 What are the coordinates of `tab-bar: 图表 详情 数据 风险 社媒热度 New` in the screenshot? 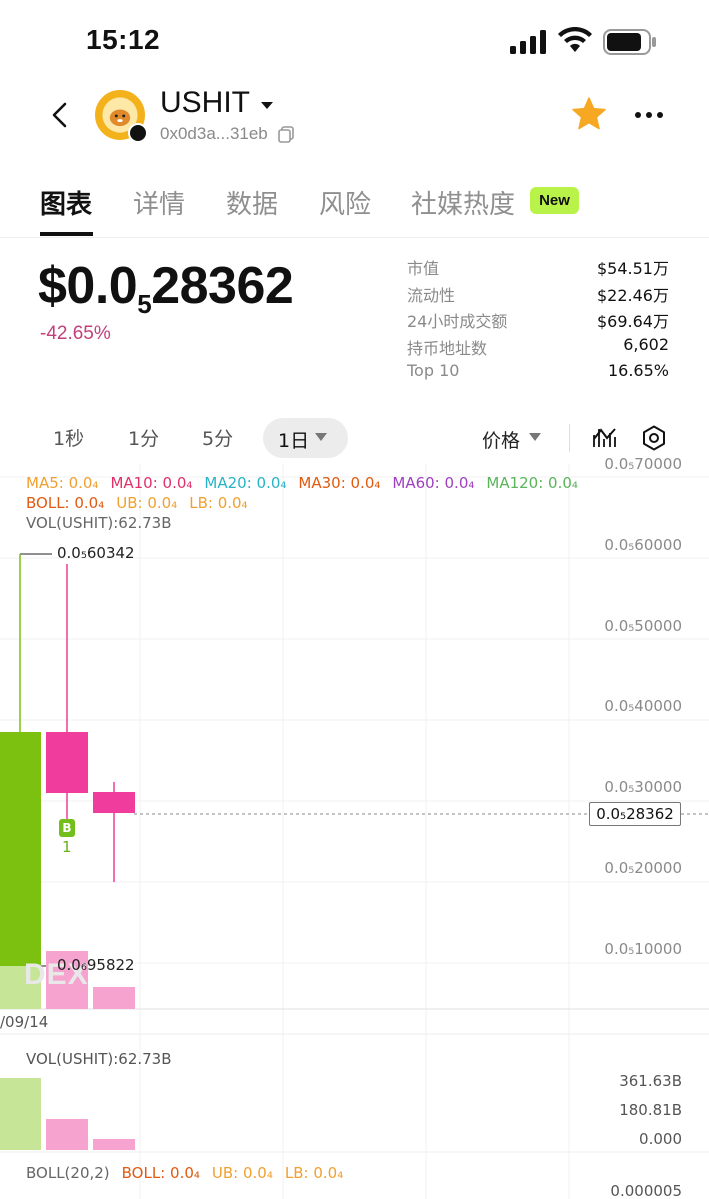 It's located at (354, 208).